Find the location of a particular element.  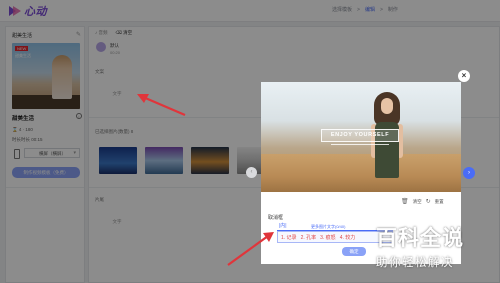

preview-field is located at coordinates (361, 173).